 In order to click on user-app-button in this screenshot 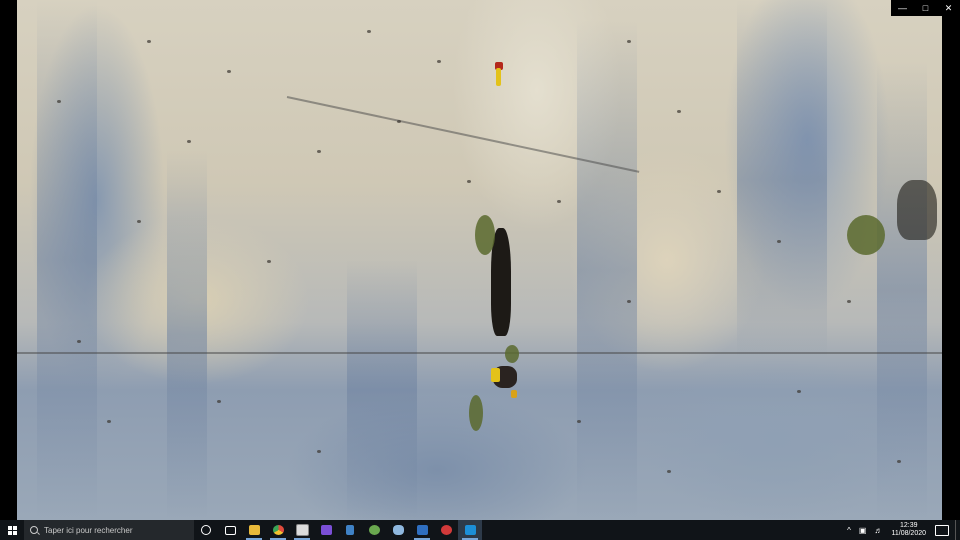, I will do `click(422, 530)`.